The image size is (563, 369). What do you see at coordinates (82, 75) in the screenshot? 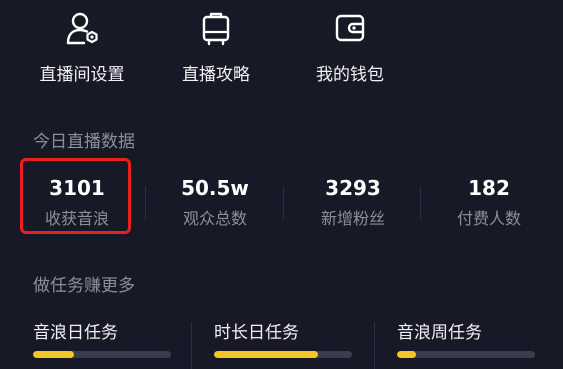
I see `shortcut-label: 直播间设置` at bounding box center [82, 75].